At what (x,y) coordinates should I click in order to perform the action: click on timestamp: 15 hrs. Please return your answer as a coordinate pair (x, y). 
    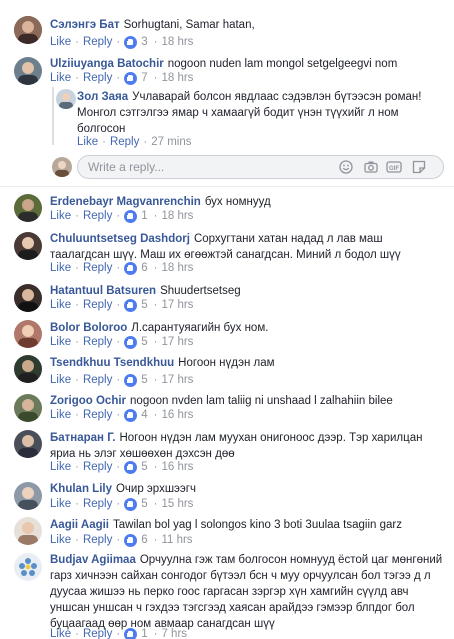
    Looking at the image, I should click on (177, 504).